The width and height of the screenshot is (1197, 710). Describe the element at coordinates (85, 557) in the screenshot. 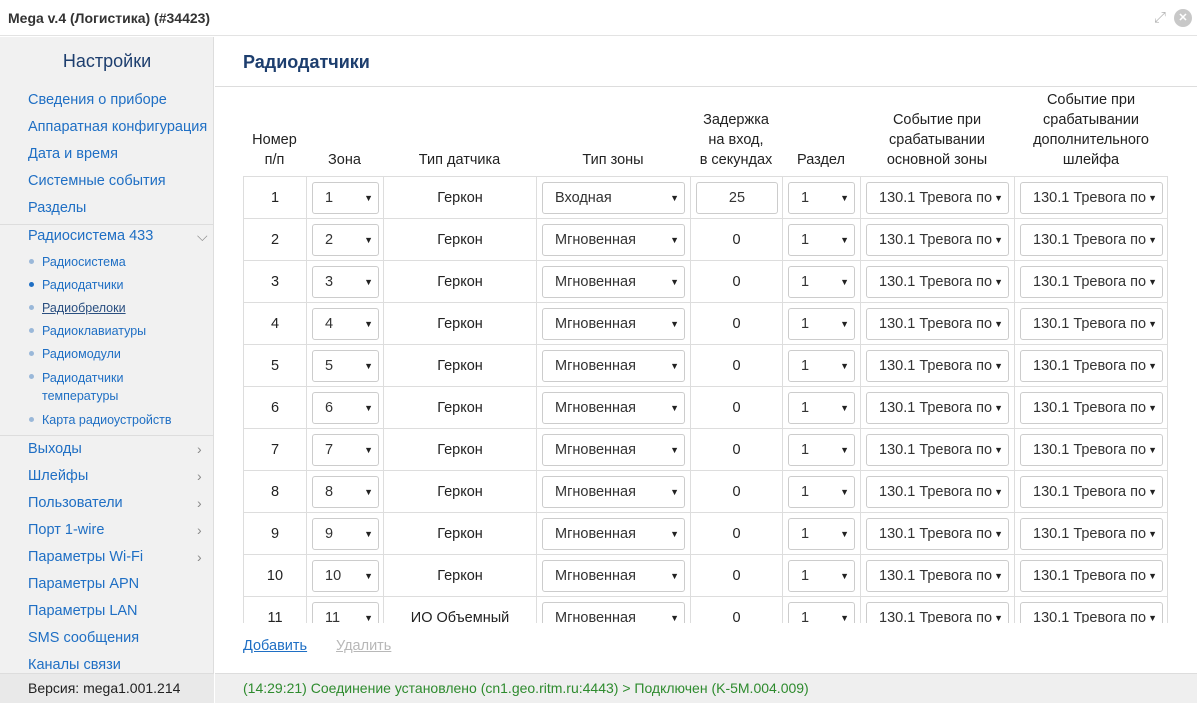

I see `sidebar-item-wifi: Параметры Wi-Fi` at that location.